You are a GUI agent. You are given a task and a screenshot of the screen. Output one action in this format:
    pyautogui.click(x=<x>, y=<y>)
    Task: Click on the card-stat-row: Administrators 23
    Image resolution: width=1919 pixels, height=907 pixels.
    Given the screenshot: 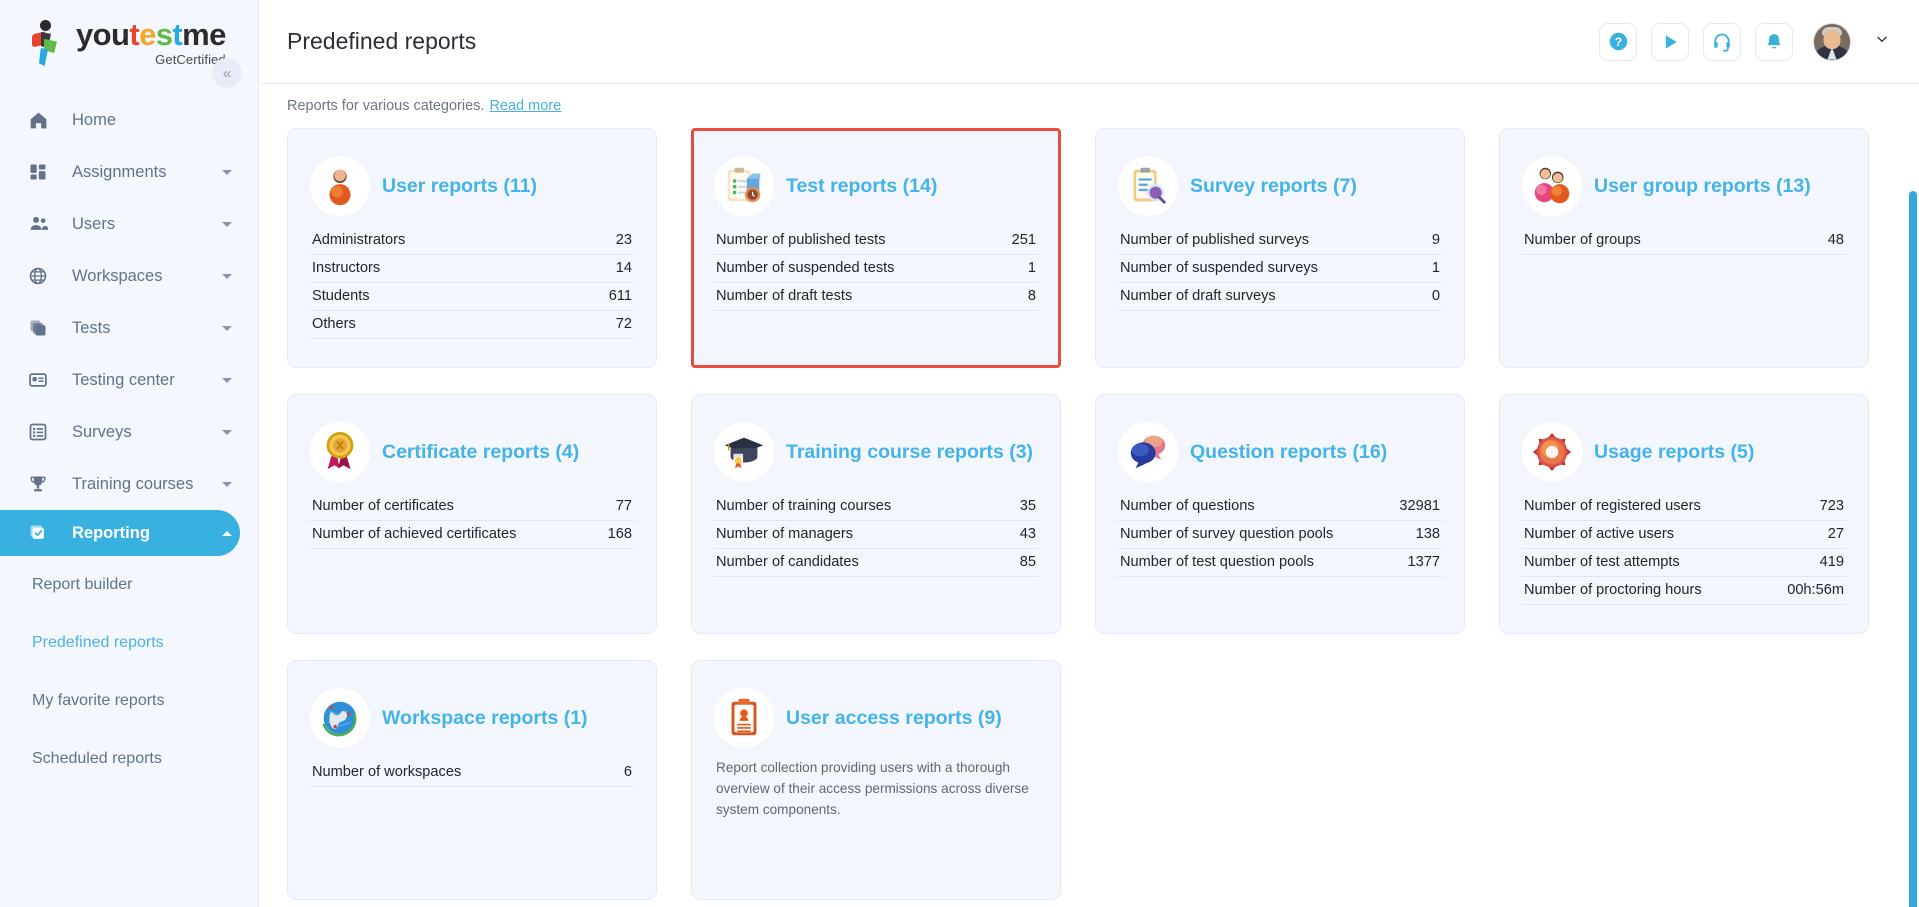 What is the action you would take?
    pyautogui.click(x=472, y=241)
    